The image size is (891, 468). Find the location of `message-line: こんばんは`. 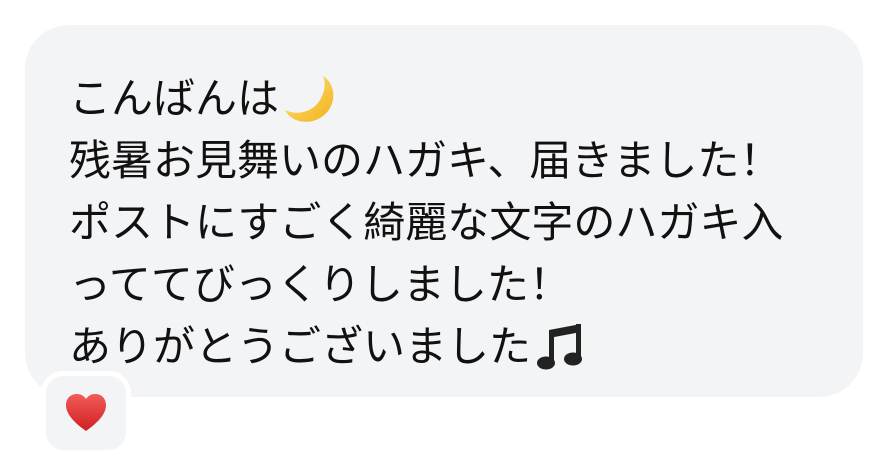

message-line: こんばんは is located at coordinates (466, 99).